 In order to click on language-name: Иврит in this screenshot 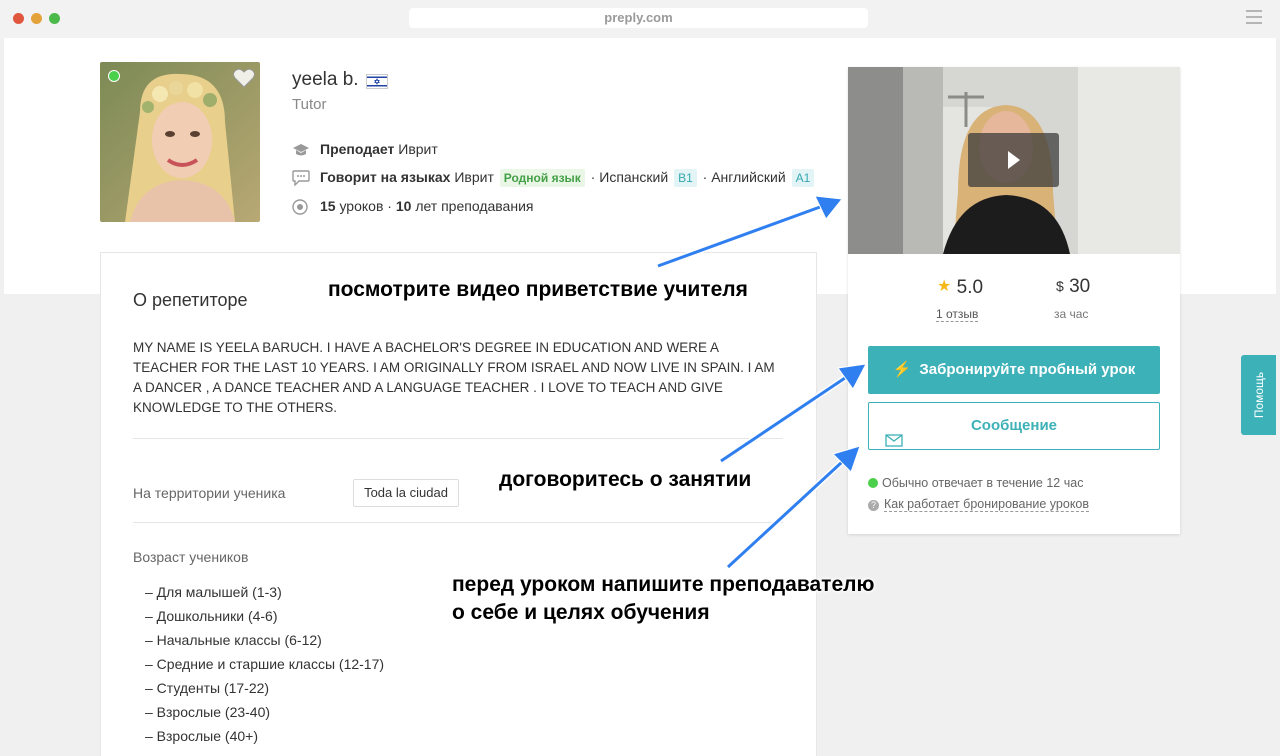, I will do `click(474, 177)`.